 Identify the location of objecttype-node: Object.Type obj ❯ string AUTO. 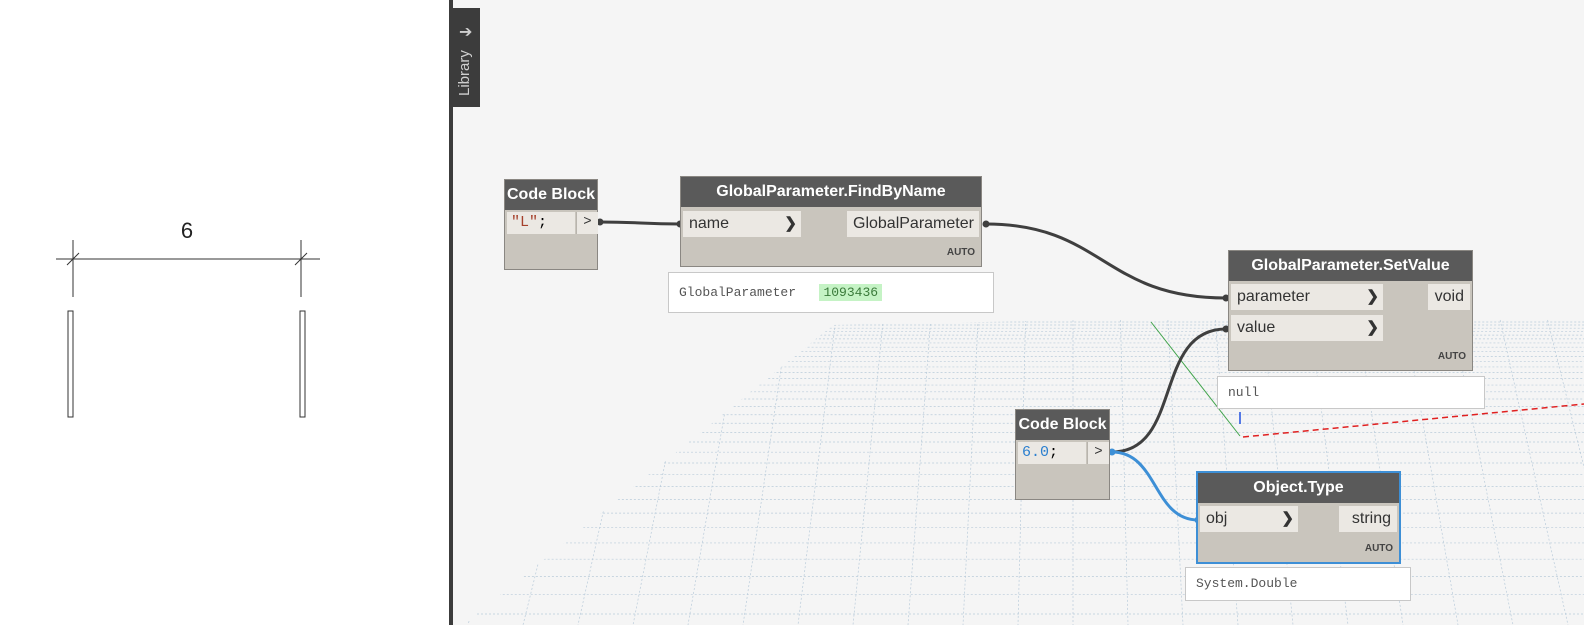
(1298, 517).